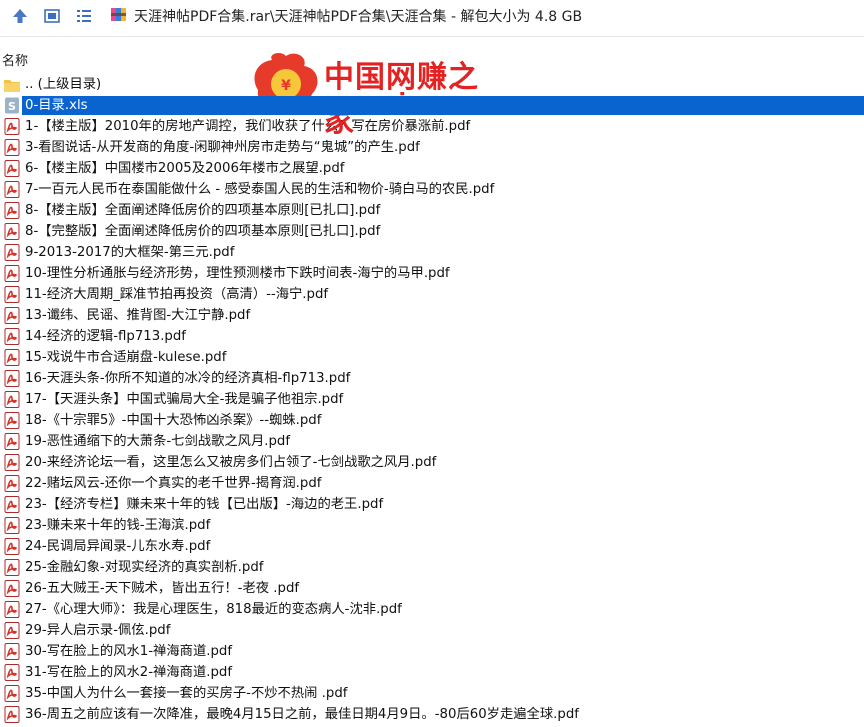 The height and width of the screenshot is (727, 864). Describe the element at coordinates (213, 609) in the screenshot. I see `file-name: 27-《心理大师》：我是心理医生，818最近的变态病人-沈非.pdf` at that location.